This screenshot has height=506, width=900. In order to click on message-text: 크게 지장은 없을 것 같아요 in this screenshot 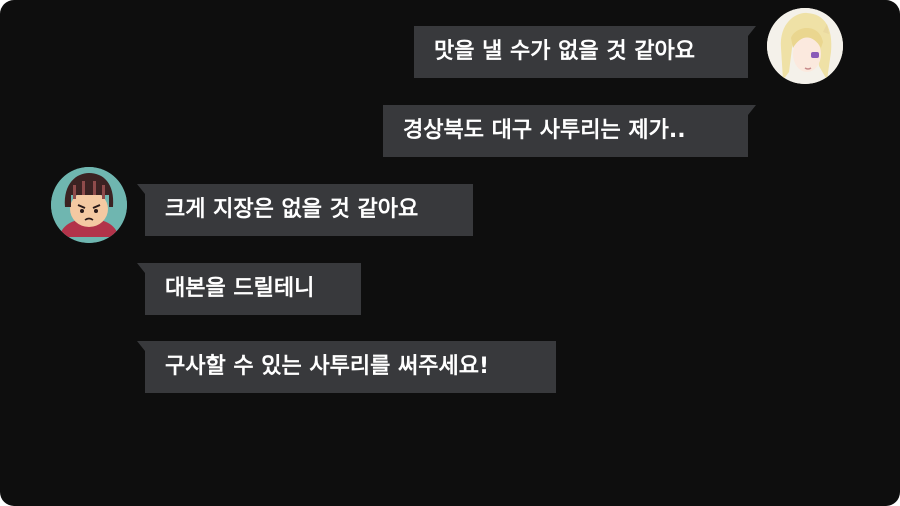, I will do `click(292, 209)`.